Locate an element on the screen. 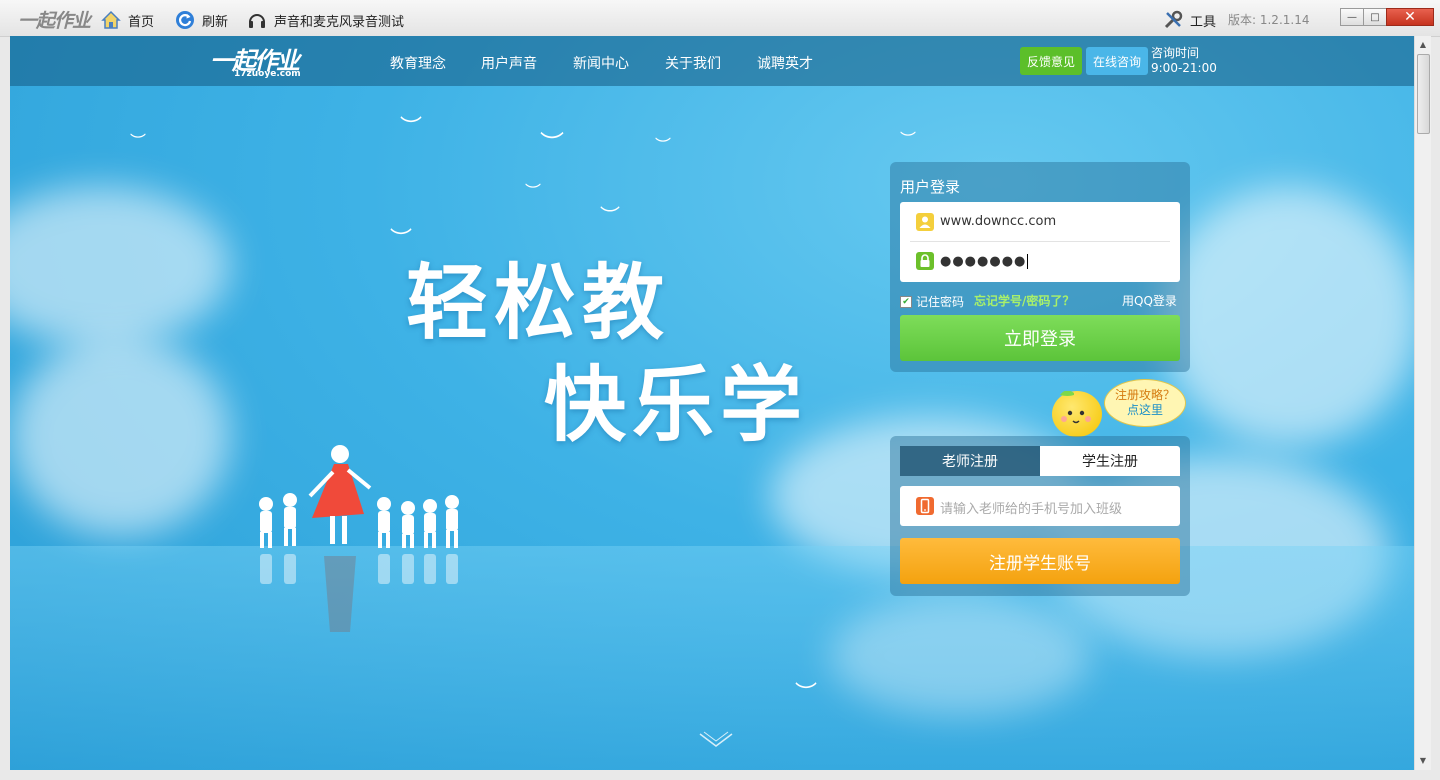  username-input: www.downcc.com is located at coordinates (998, 221).